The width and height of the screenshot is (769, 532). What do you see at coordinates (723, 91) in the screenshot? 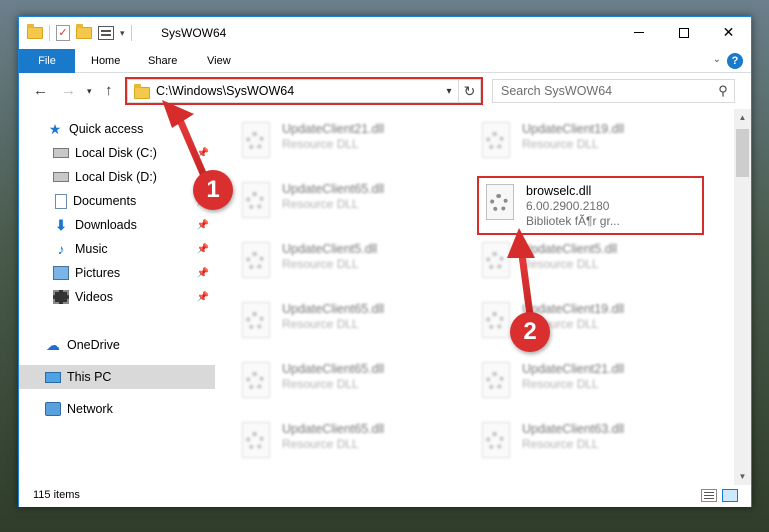
I see `search-icon: ⚲` at bounding box center [723, 91].